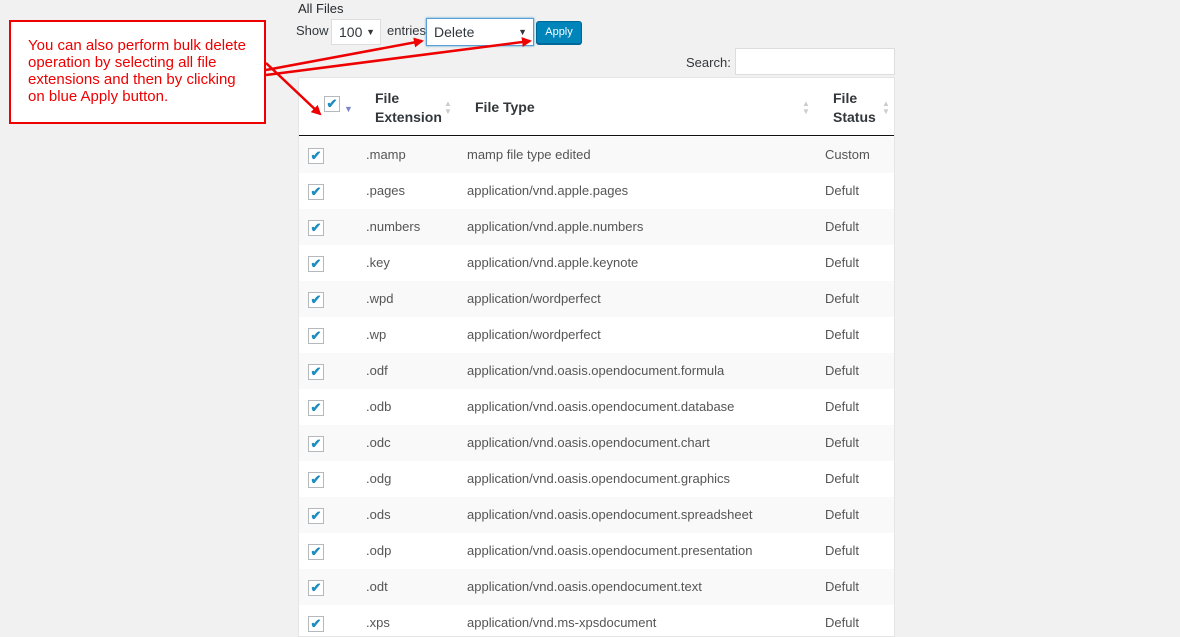 The image size is (1180, 637). I want to click on cell-extension: .mamp, so click(386, 154).